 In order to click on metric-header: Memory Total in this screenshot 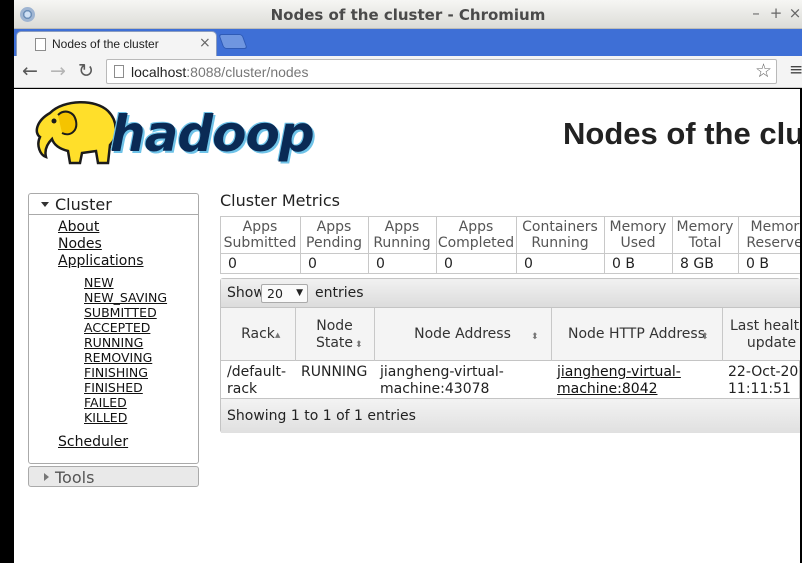, I will do `click(705, 235)`.